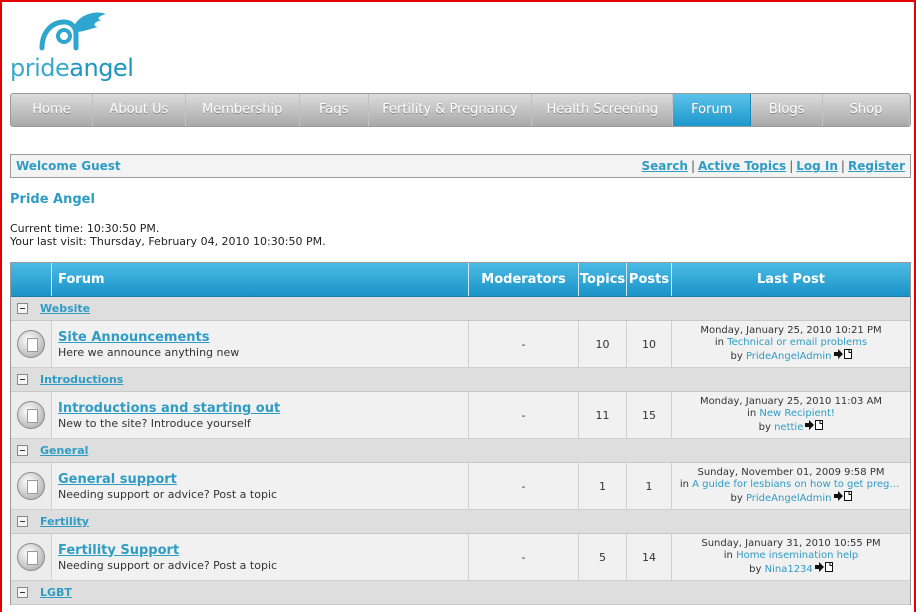 The height and width of the screenshot is (612, 916). I want to click on category-website: Website, so click(460, 309).